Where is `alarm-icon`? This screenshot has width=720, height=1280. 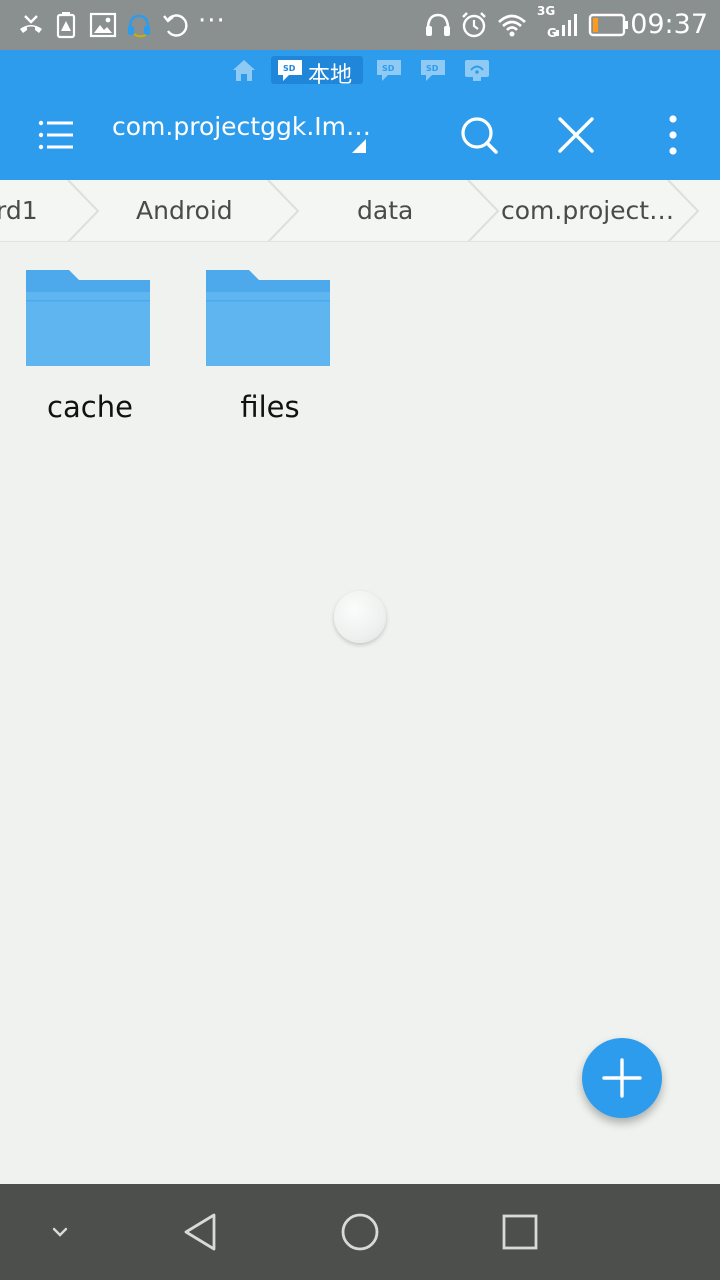 alarm-icon is located at coordinates (474, 25).